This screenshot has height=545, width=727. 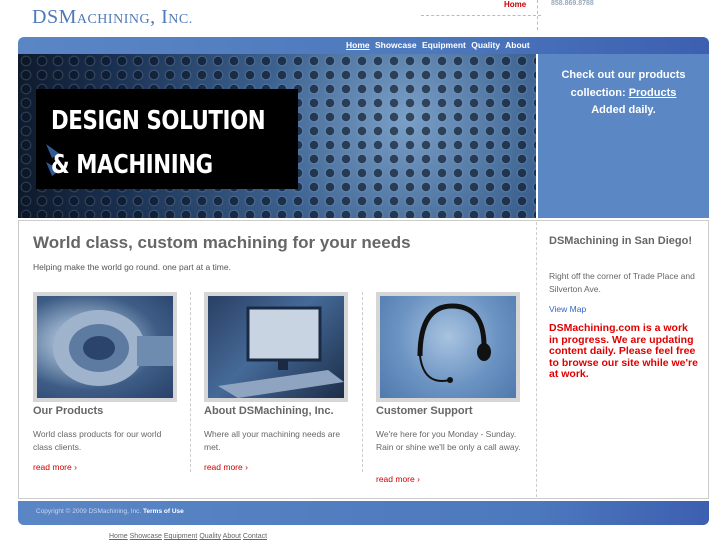 What do you see at coordinates (623, 75) in the screenshot?
I see `promo-line-1: Check out our products` at bounding box center [623, 75].